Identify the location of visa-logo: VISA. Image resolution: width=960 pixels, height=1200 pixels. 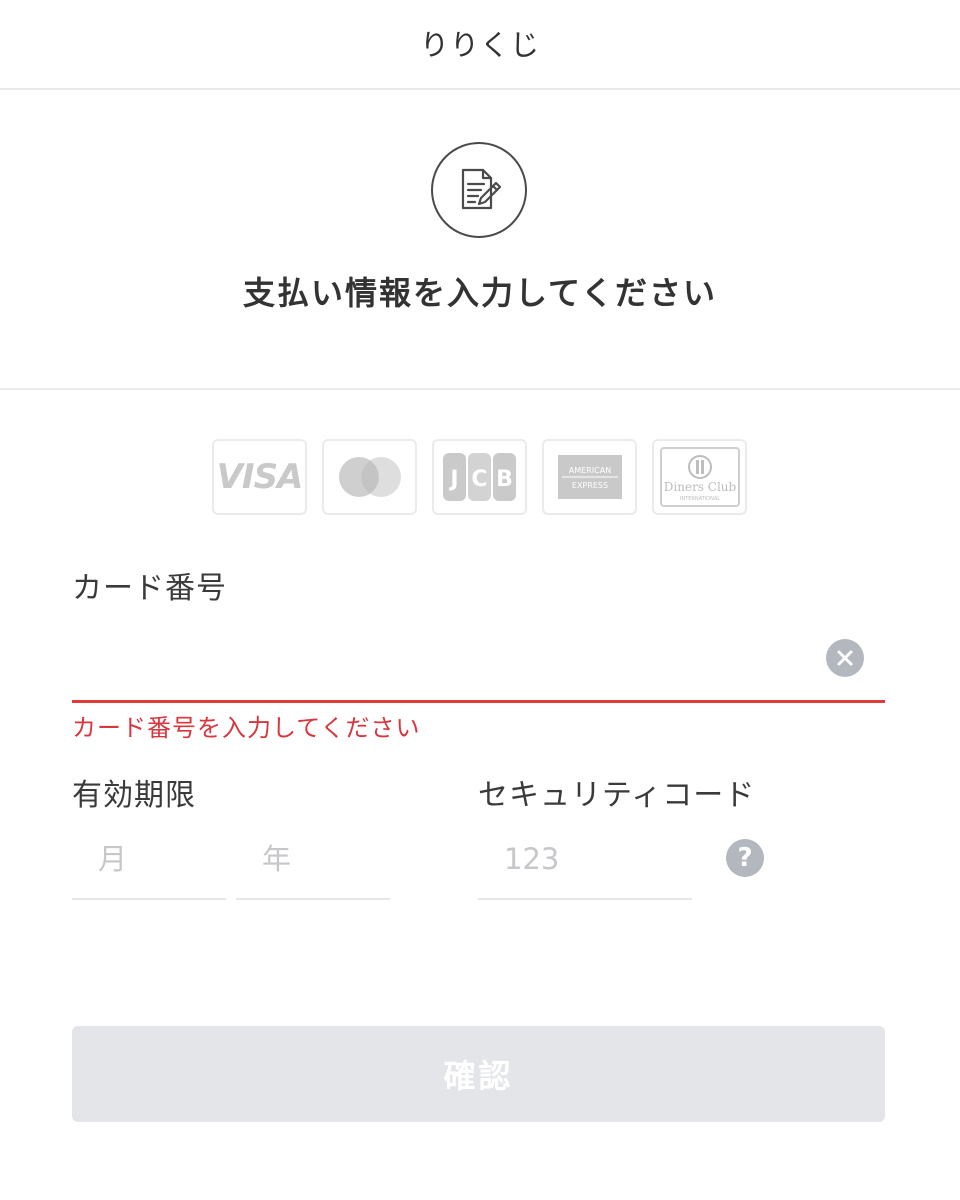
(259, 477).